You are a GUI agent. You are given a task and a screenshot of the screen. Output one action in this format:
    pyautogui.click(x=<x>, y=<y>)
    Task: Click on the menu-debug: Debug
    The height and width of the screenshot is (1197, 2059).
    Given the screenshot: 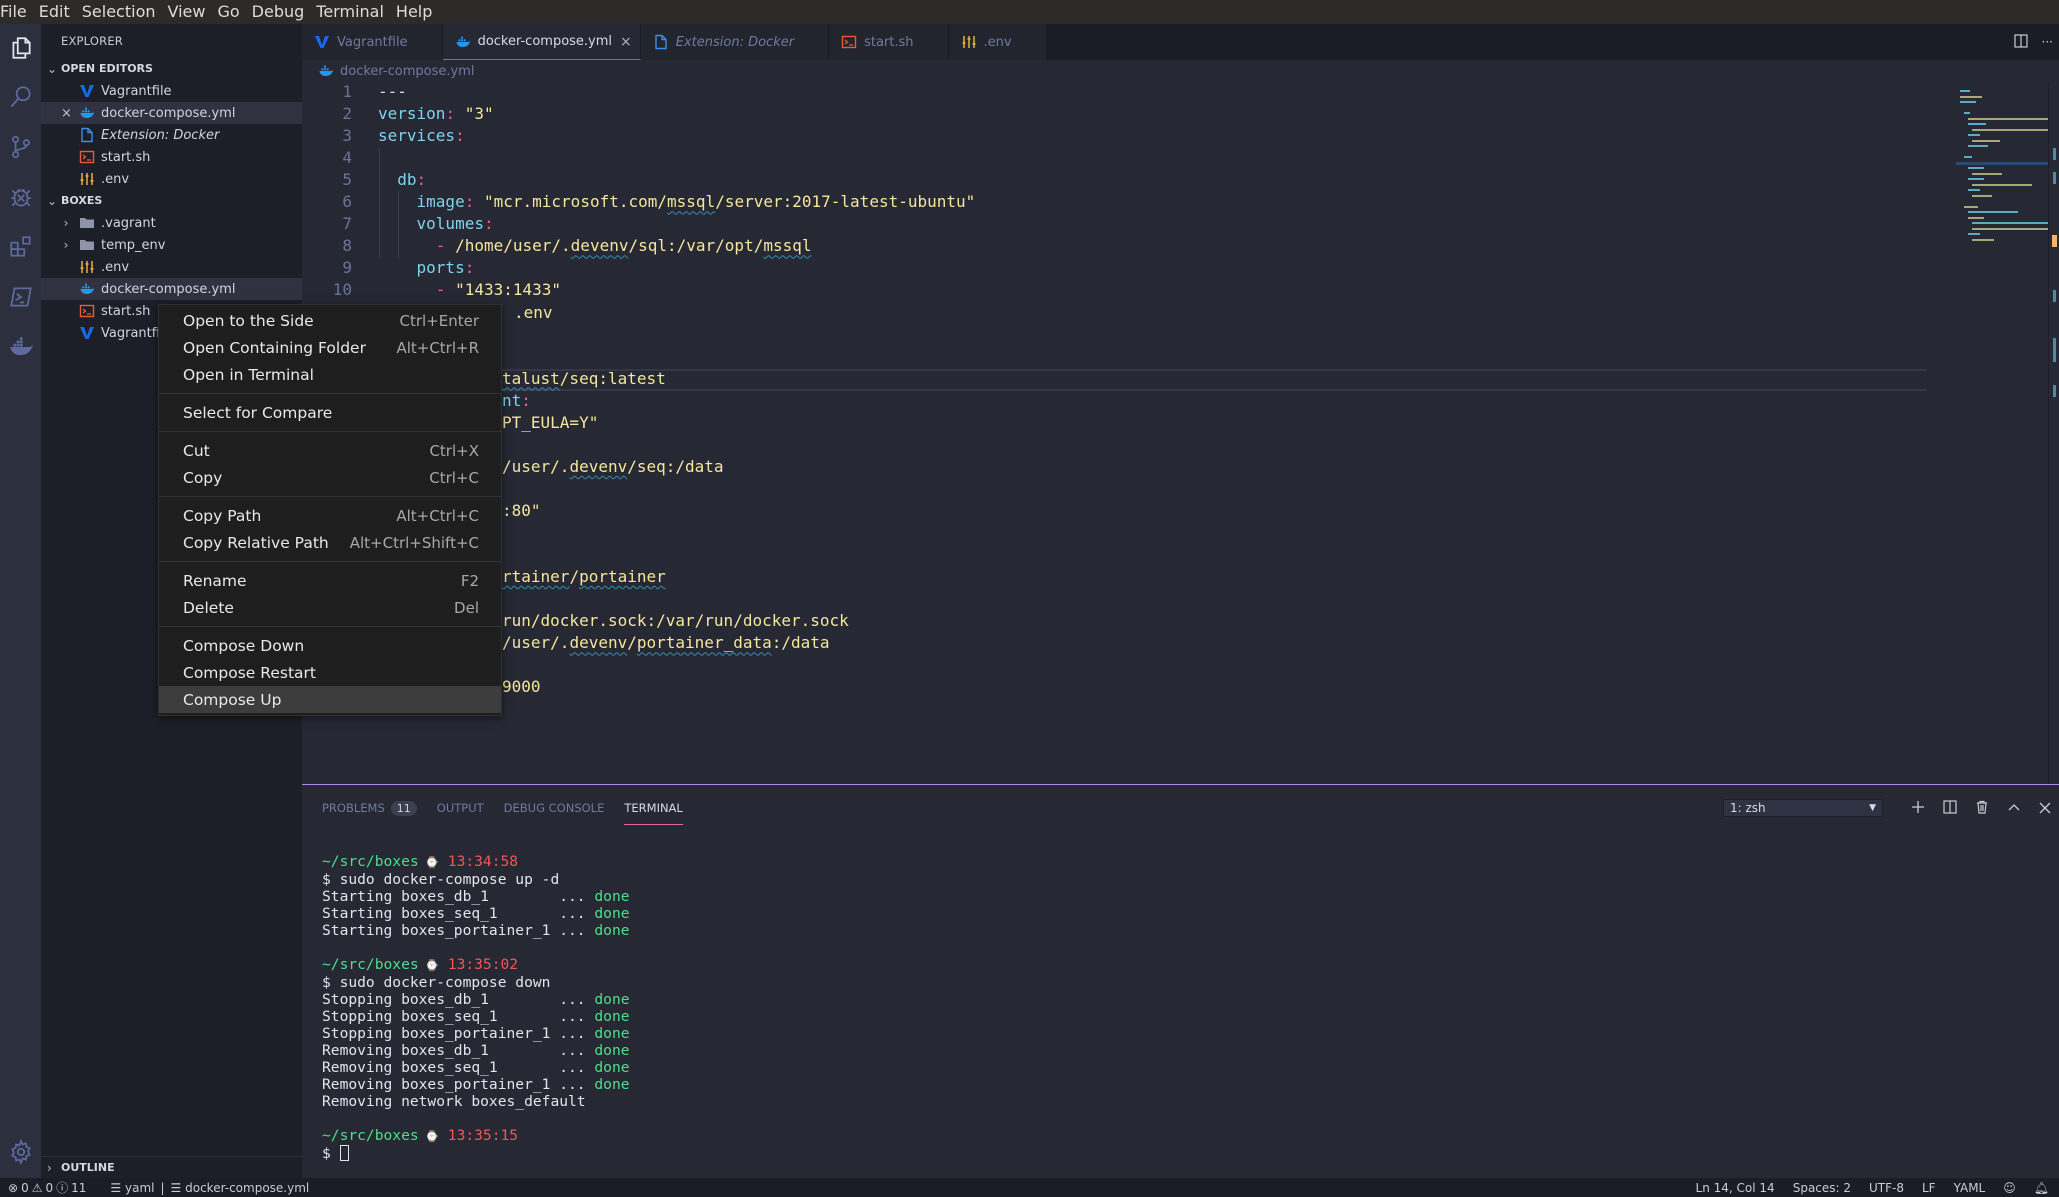 What is the action you would take?
    pyautogui.click(x=278, y=12)
    